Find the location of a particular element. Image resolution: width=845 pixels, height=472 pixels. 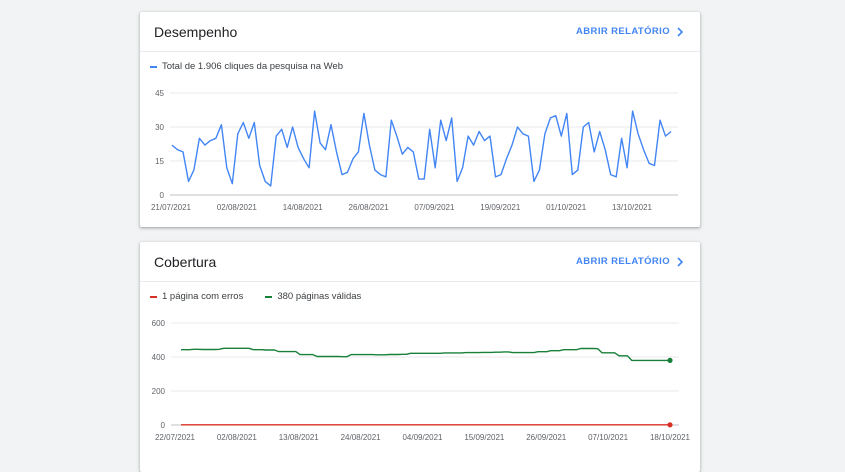

x-tick-label: 15/09/2021 is located at coordinates (484, 437).